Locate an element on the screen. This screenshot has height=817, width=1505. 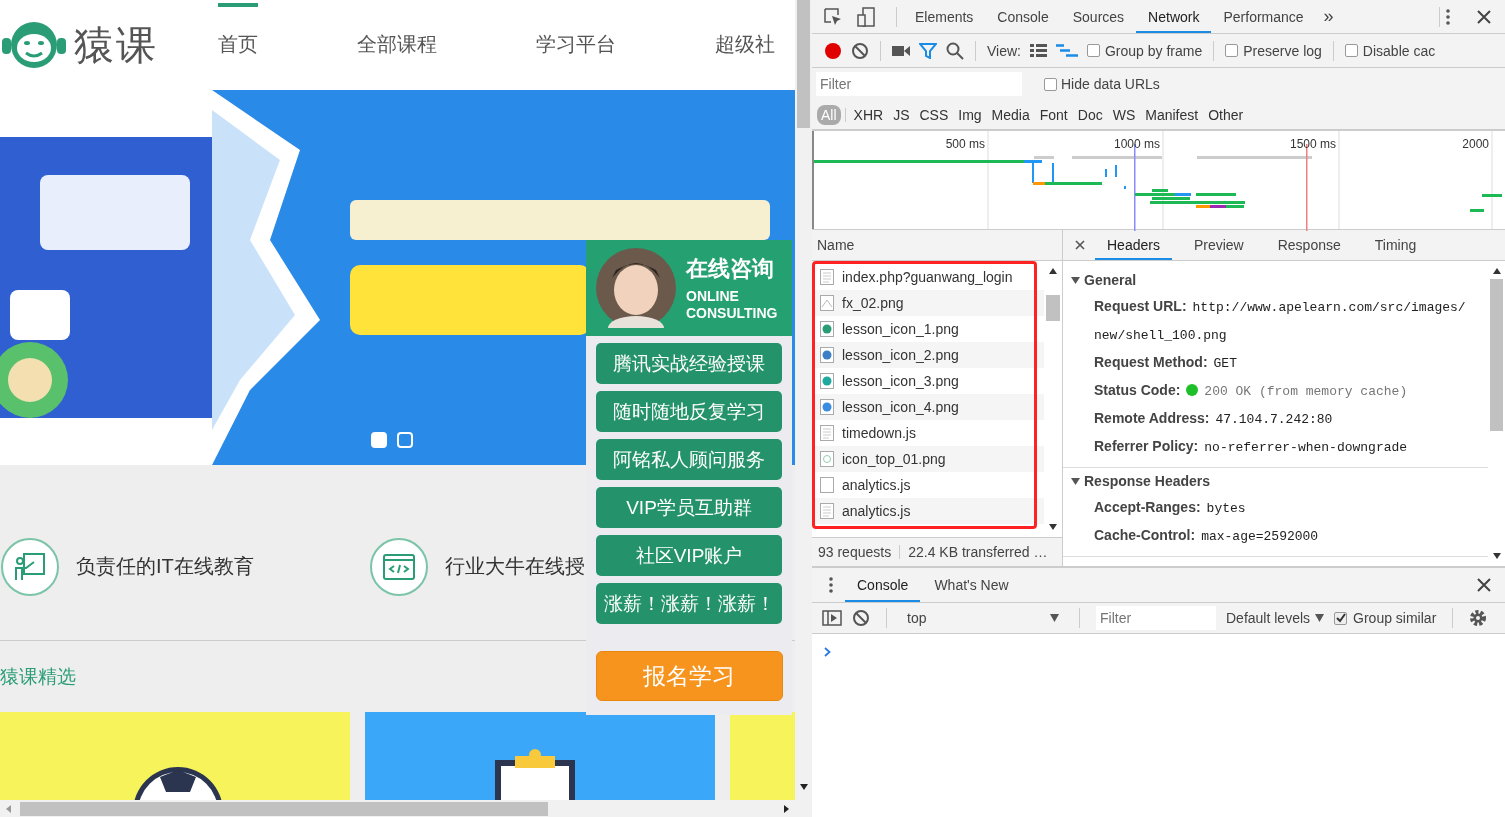
feature-text: 行业大牛在线授 is located at coordinates (515, 566).